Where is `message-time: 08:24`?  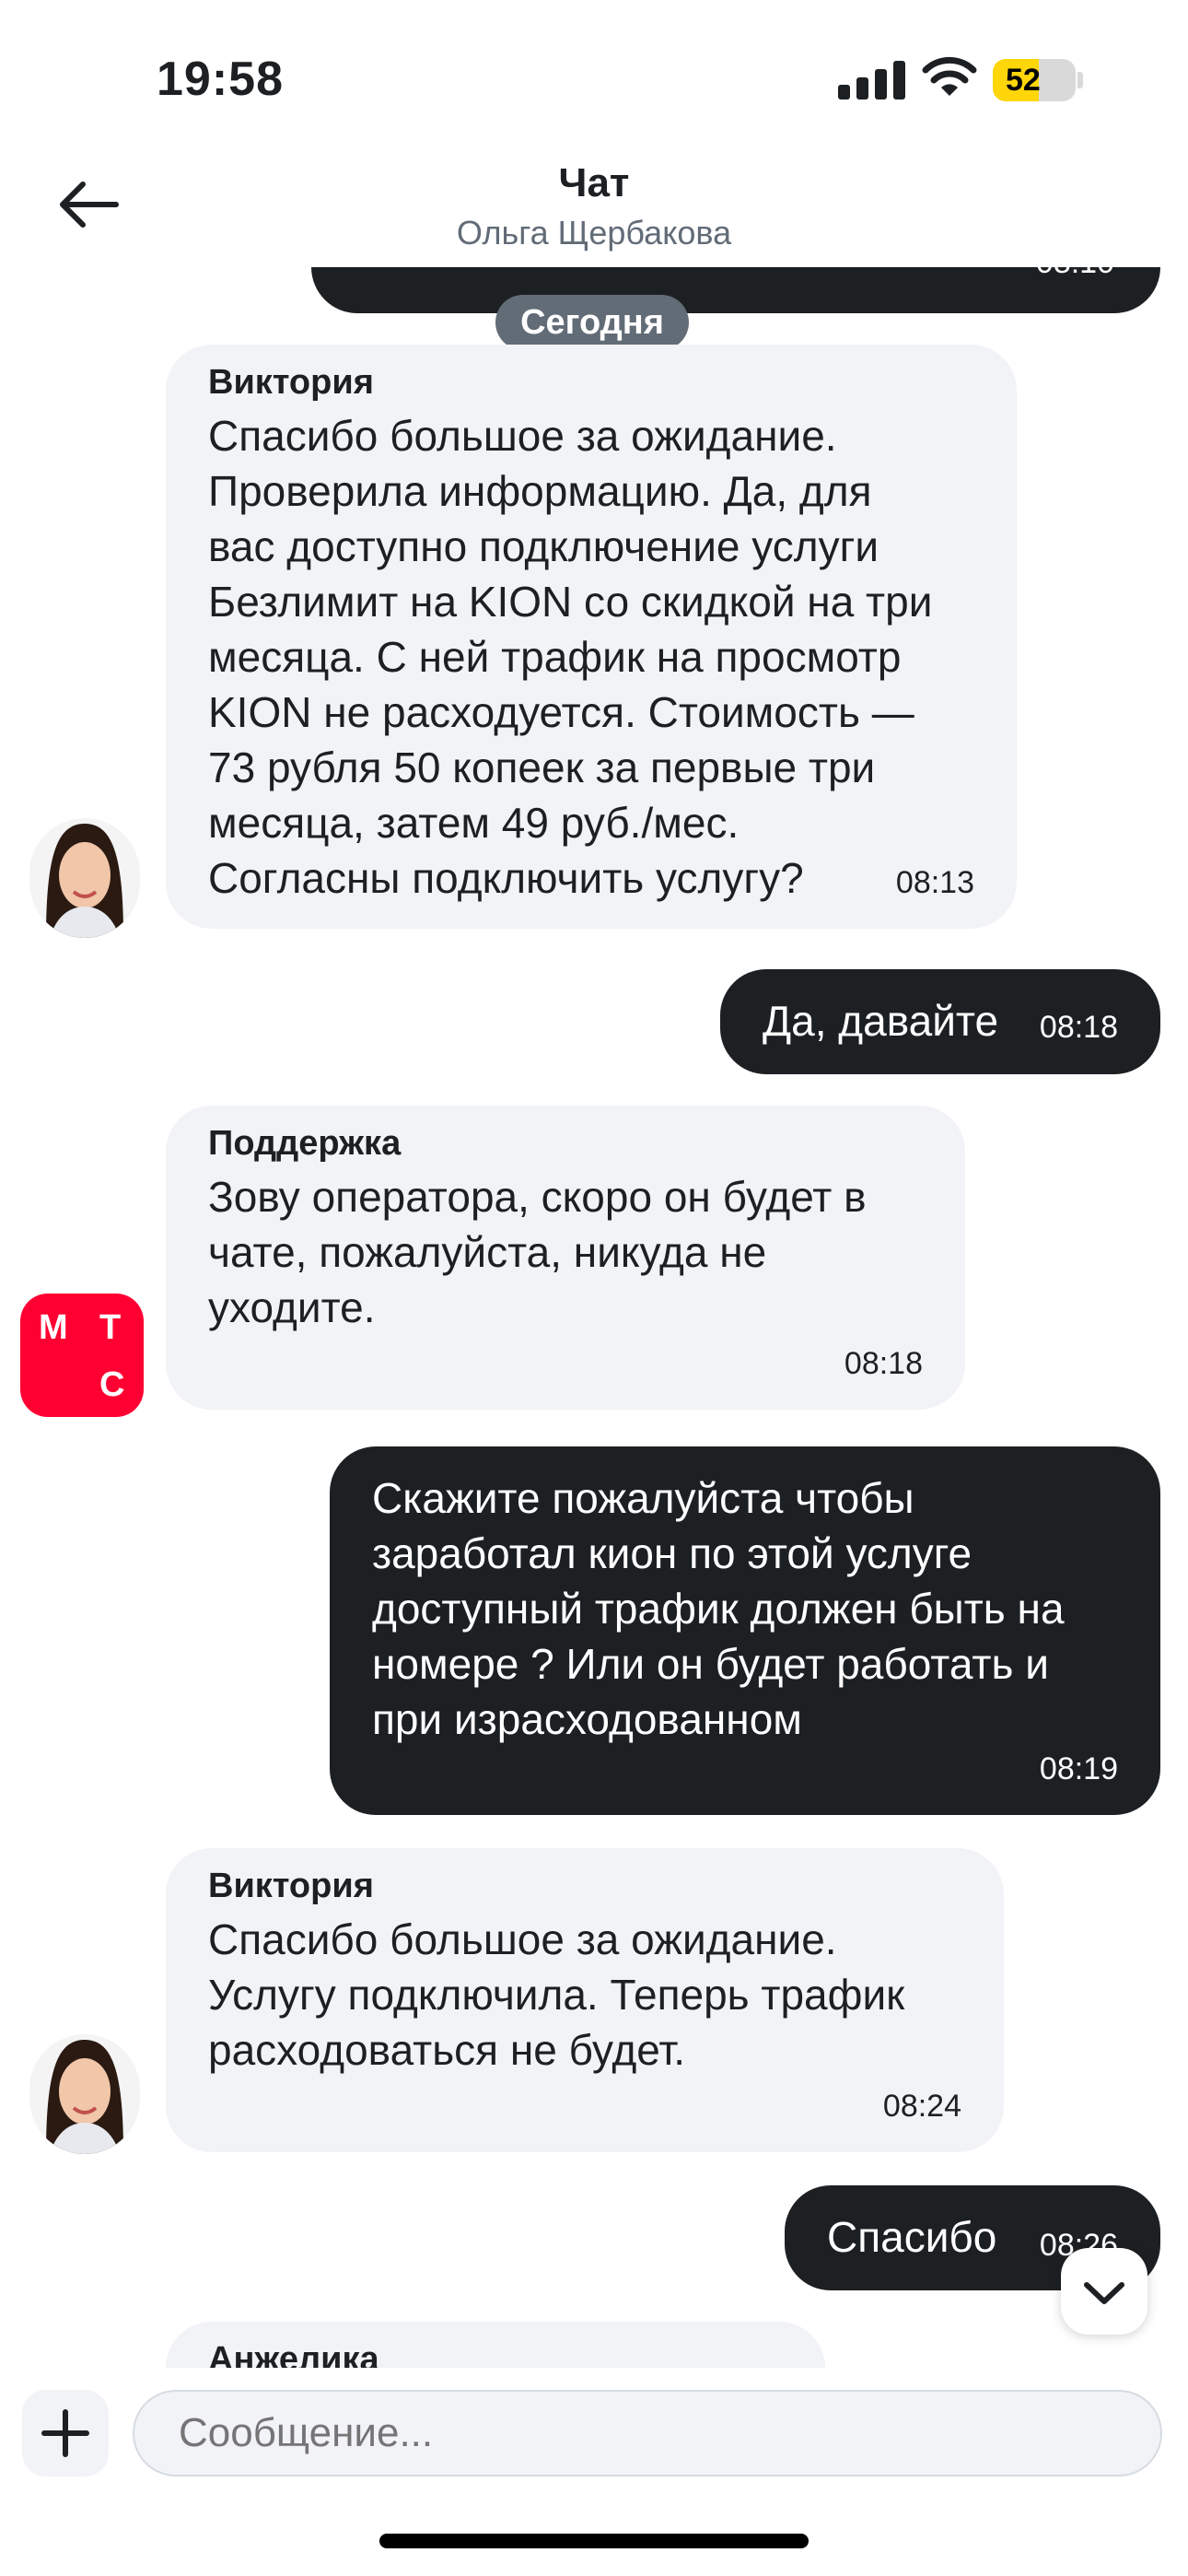
message-time: 08:24 is located at coordinates (921, 2106).